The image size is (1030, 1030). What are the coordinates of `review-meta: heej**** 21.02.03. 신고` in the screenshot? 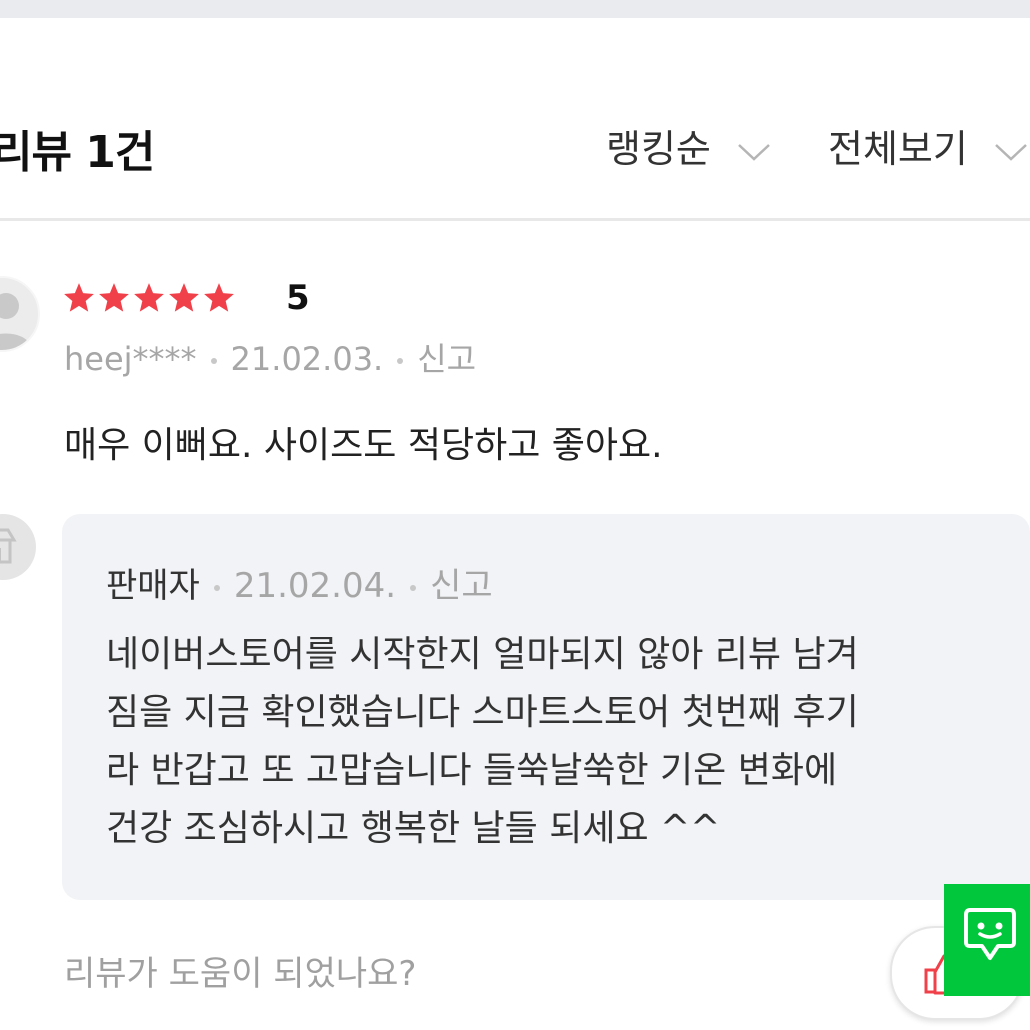 It's located at (270, 357).